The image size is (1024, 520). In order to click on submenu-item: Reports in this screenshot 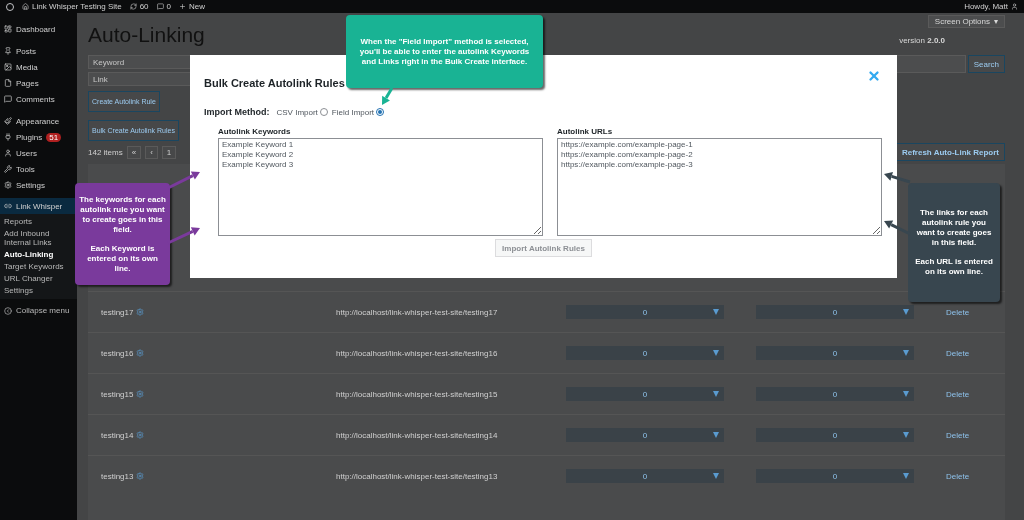, I will do `click(38, 221)`.